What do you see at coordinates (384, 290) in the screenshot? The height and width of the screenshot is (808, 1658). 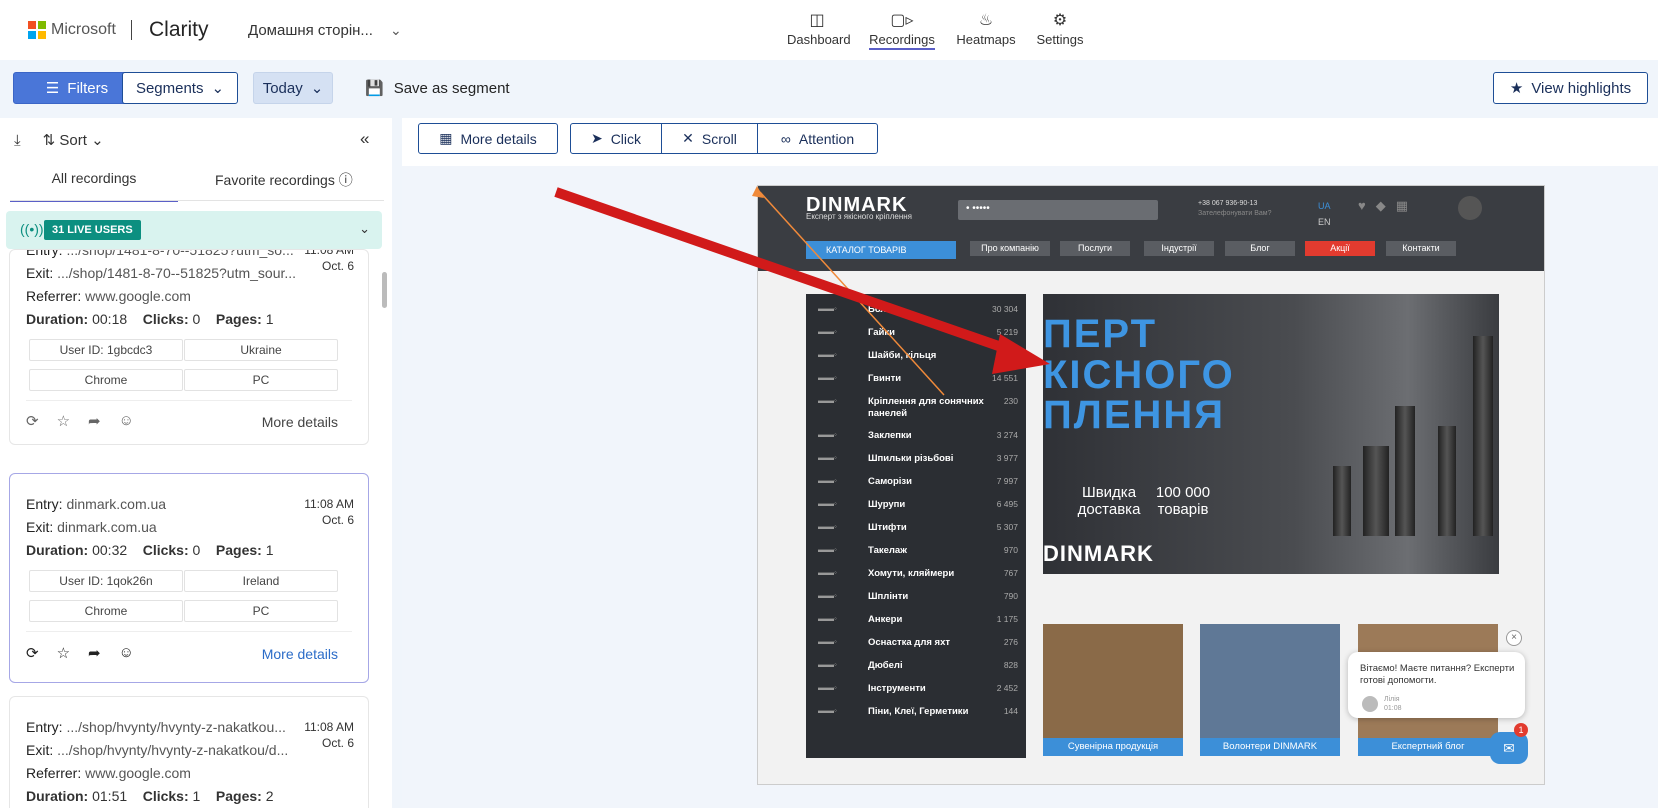 I see `sidebar-scrollbar` at bounding box center [384, 290].